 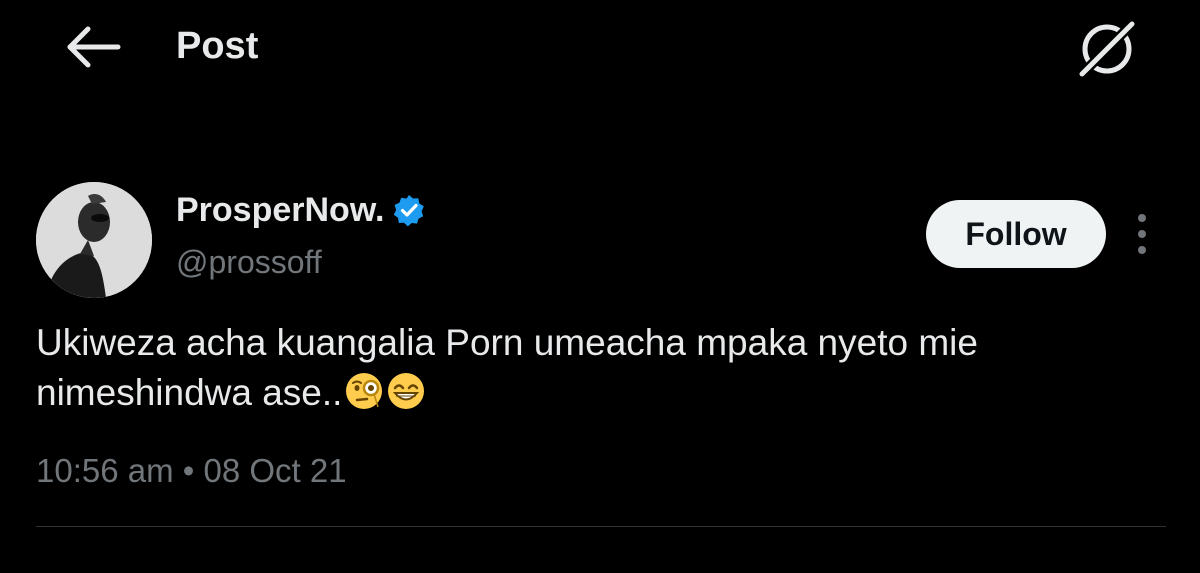 I want to click on post-date: 08 Oct 21, so click(x=275, y=470).